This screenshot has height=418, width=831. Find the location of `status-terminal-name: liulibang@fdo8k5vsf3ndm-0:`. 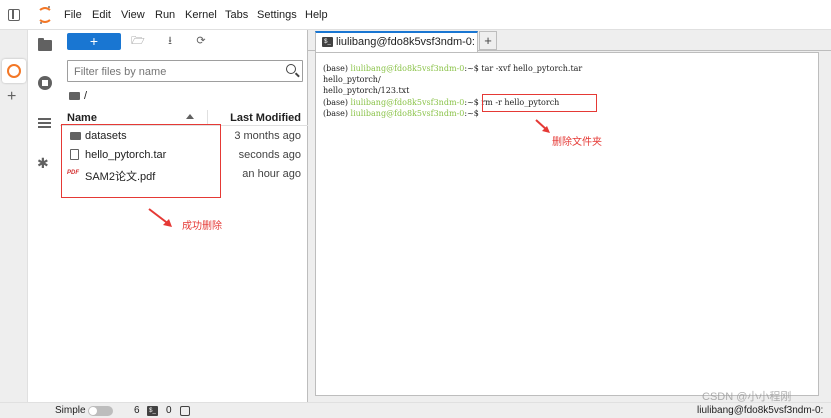

status-terminal-name: liulibang@fdo8k5vsf3ndm-0: is located at coordinates (760, 410).